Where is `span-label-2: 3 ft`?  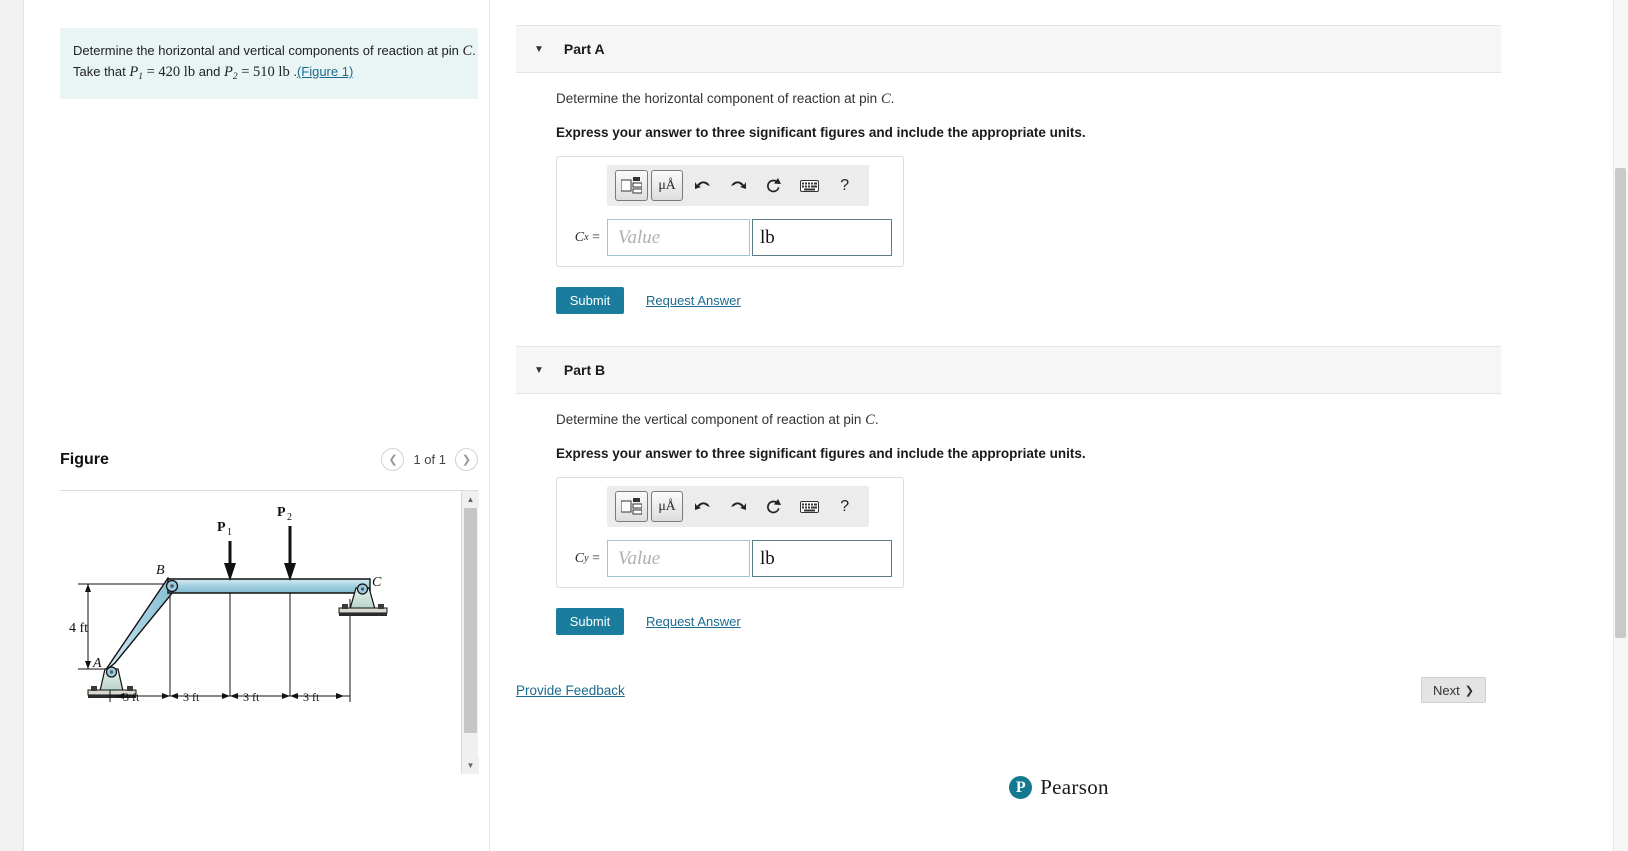 span-label-2: 3 ft is located at coordinates (191, 697).